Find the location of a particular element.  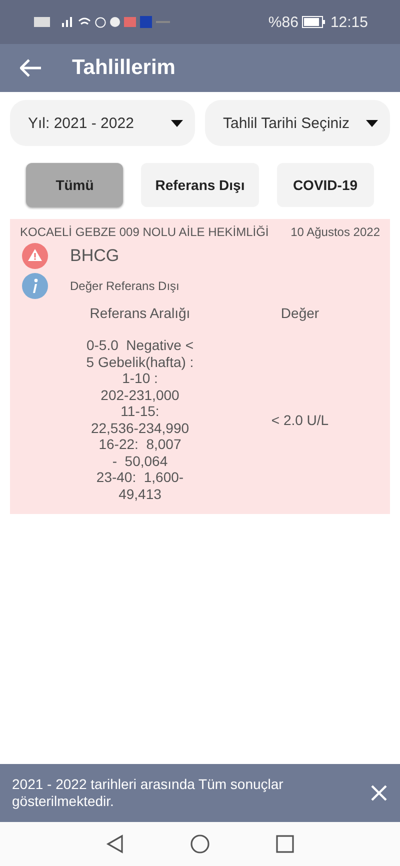

filter-dropdown: Tahlil Tarihi Seçiniz is located at coordinates (297, 123).